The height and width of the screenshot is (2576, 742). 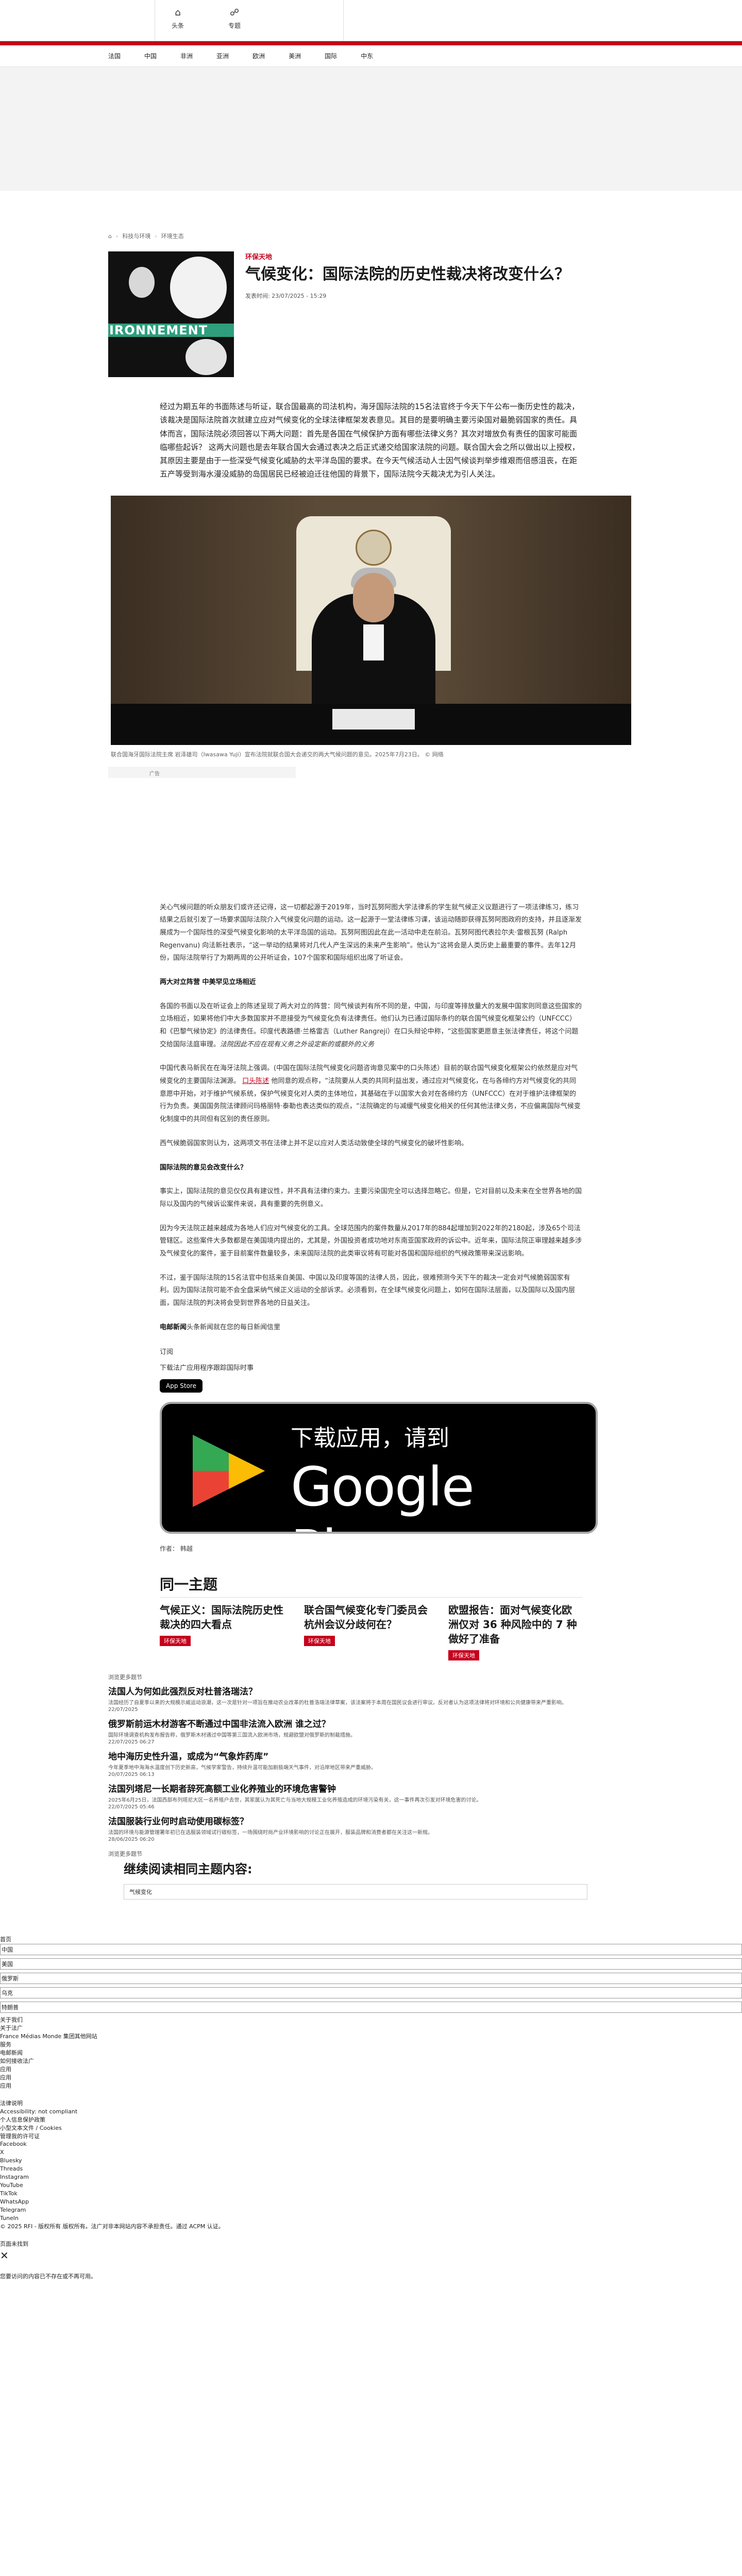 What do you see at coordinates (177, 25) in the screenshot?
I see `home-label: 头条` at bounding box center [177, 25].